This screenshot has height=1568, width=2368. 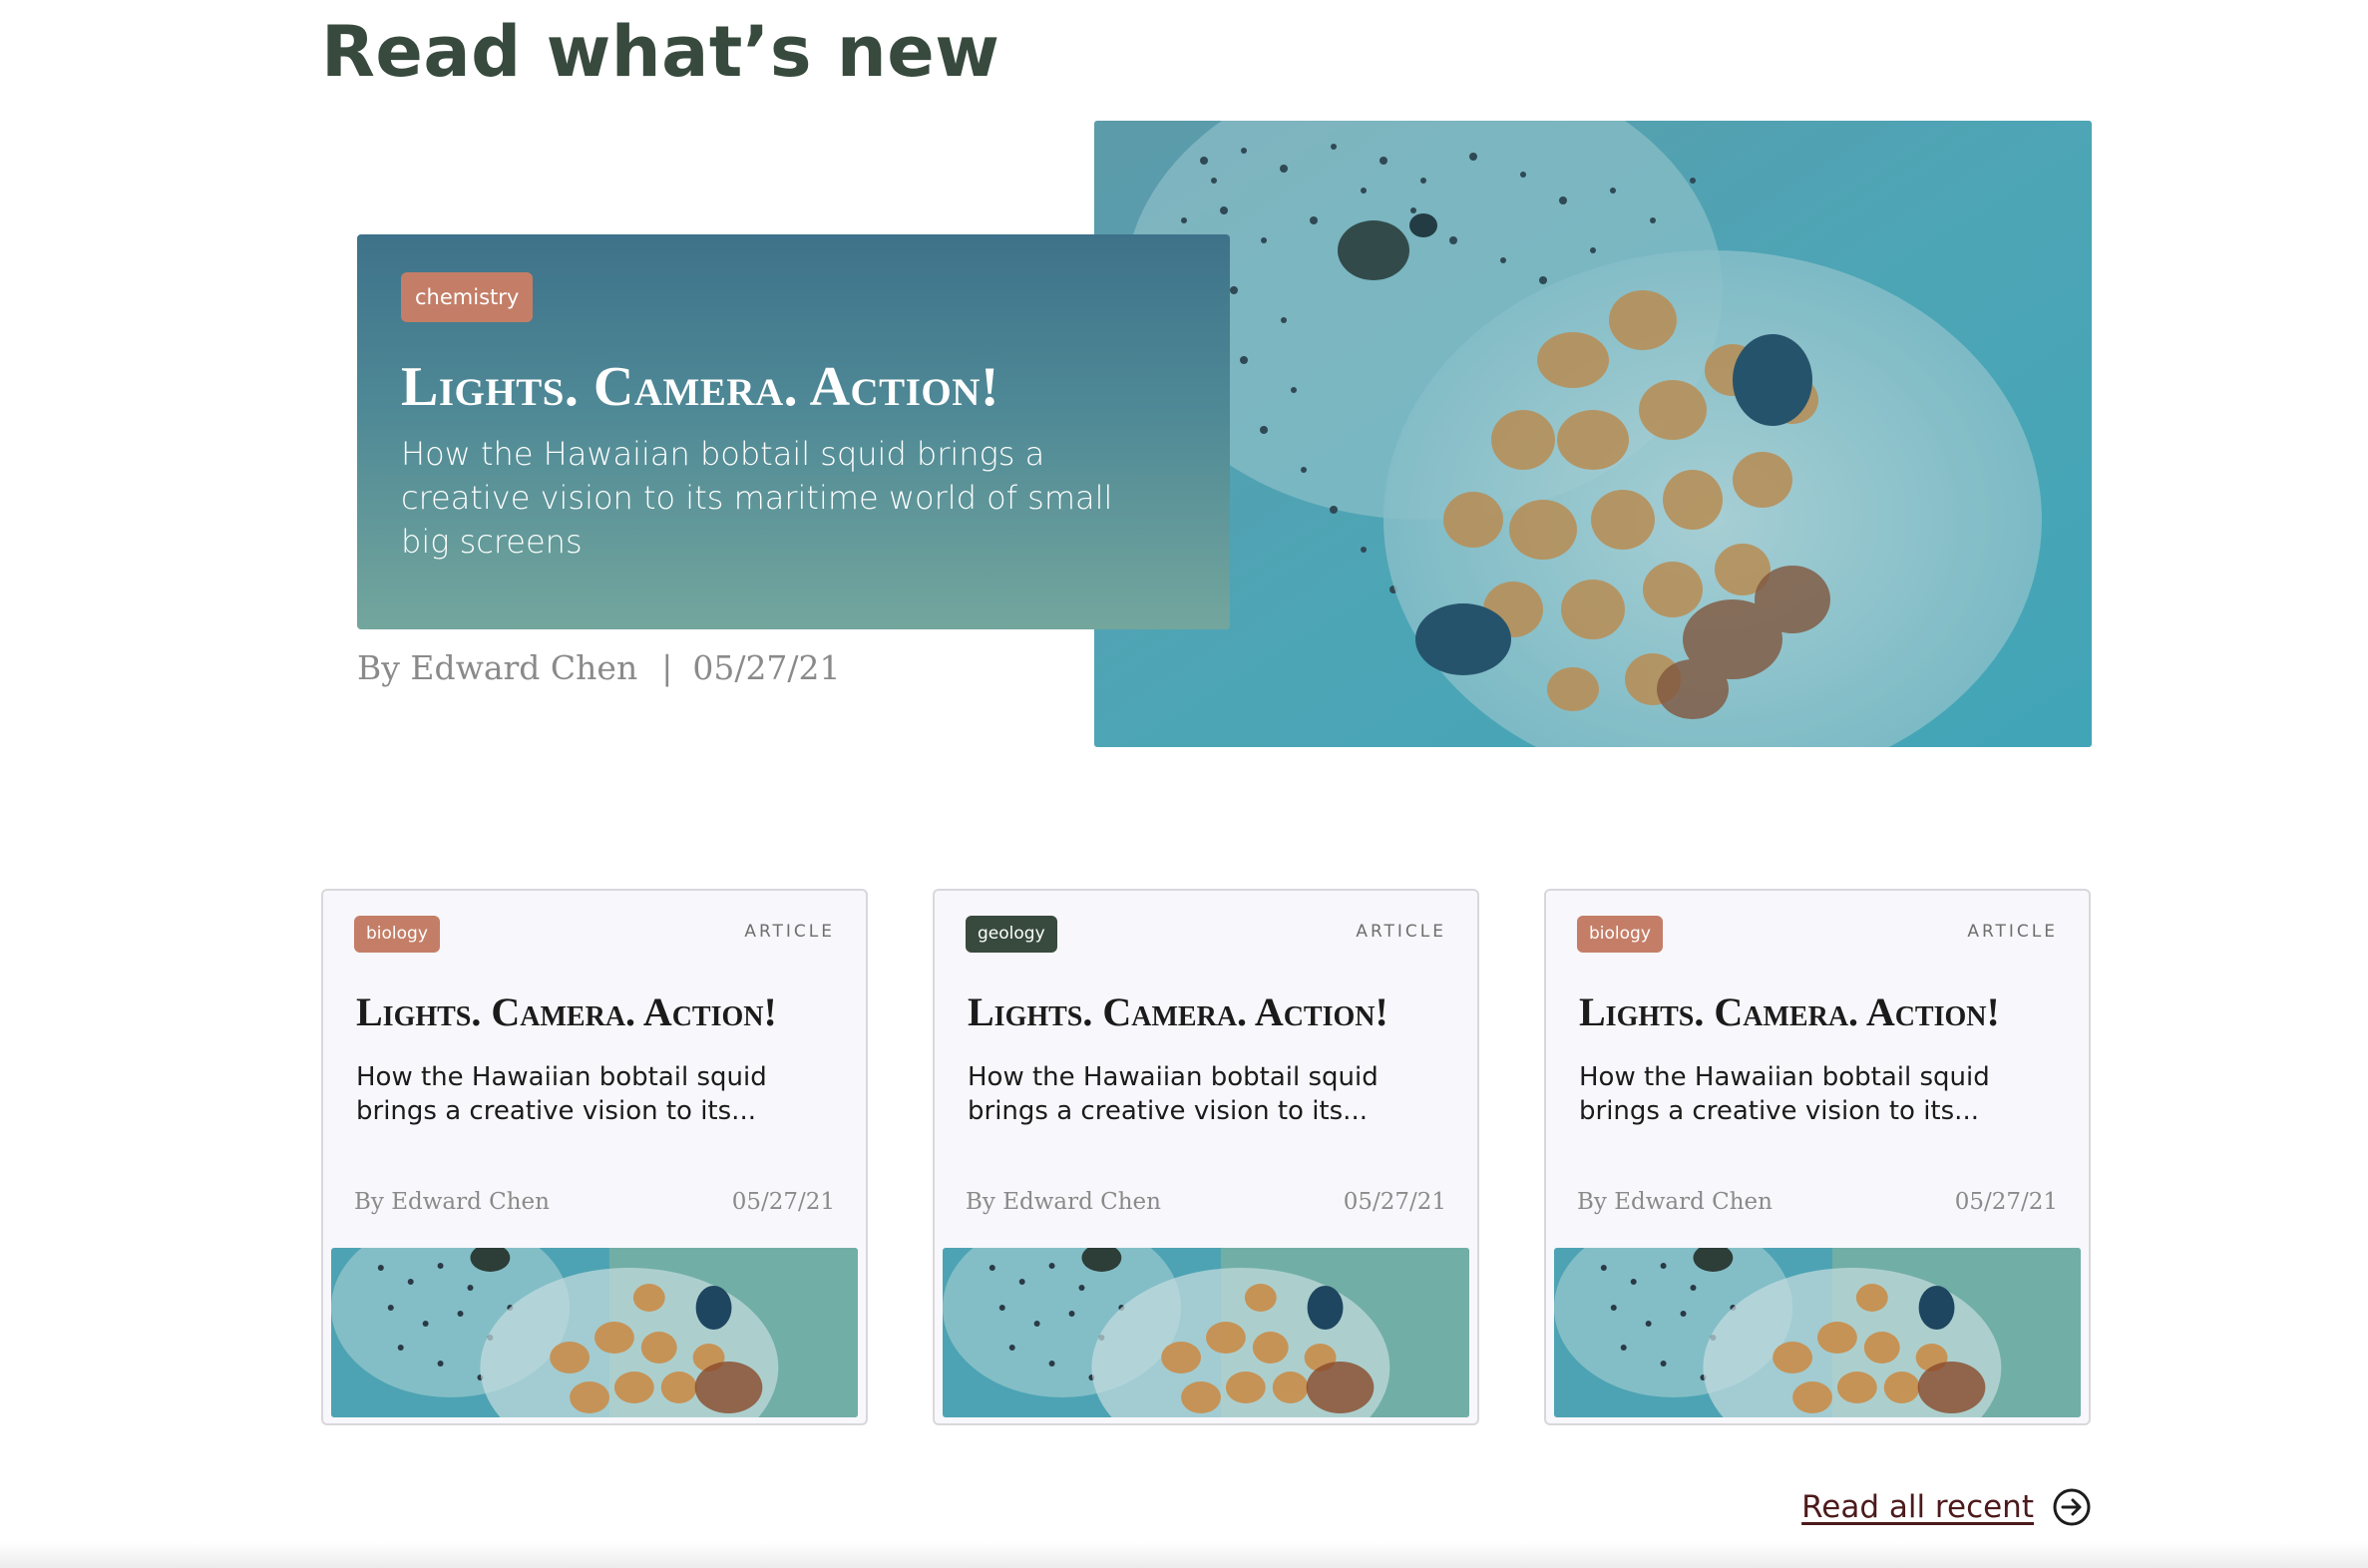 What do you see at coordinates (2072, 1507) in the screenshot?
I see `arrow-circle-right-icon` at bounding box center [2072, 1507].